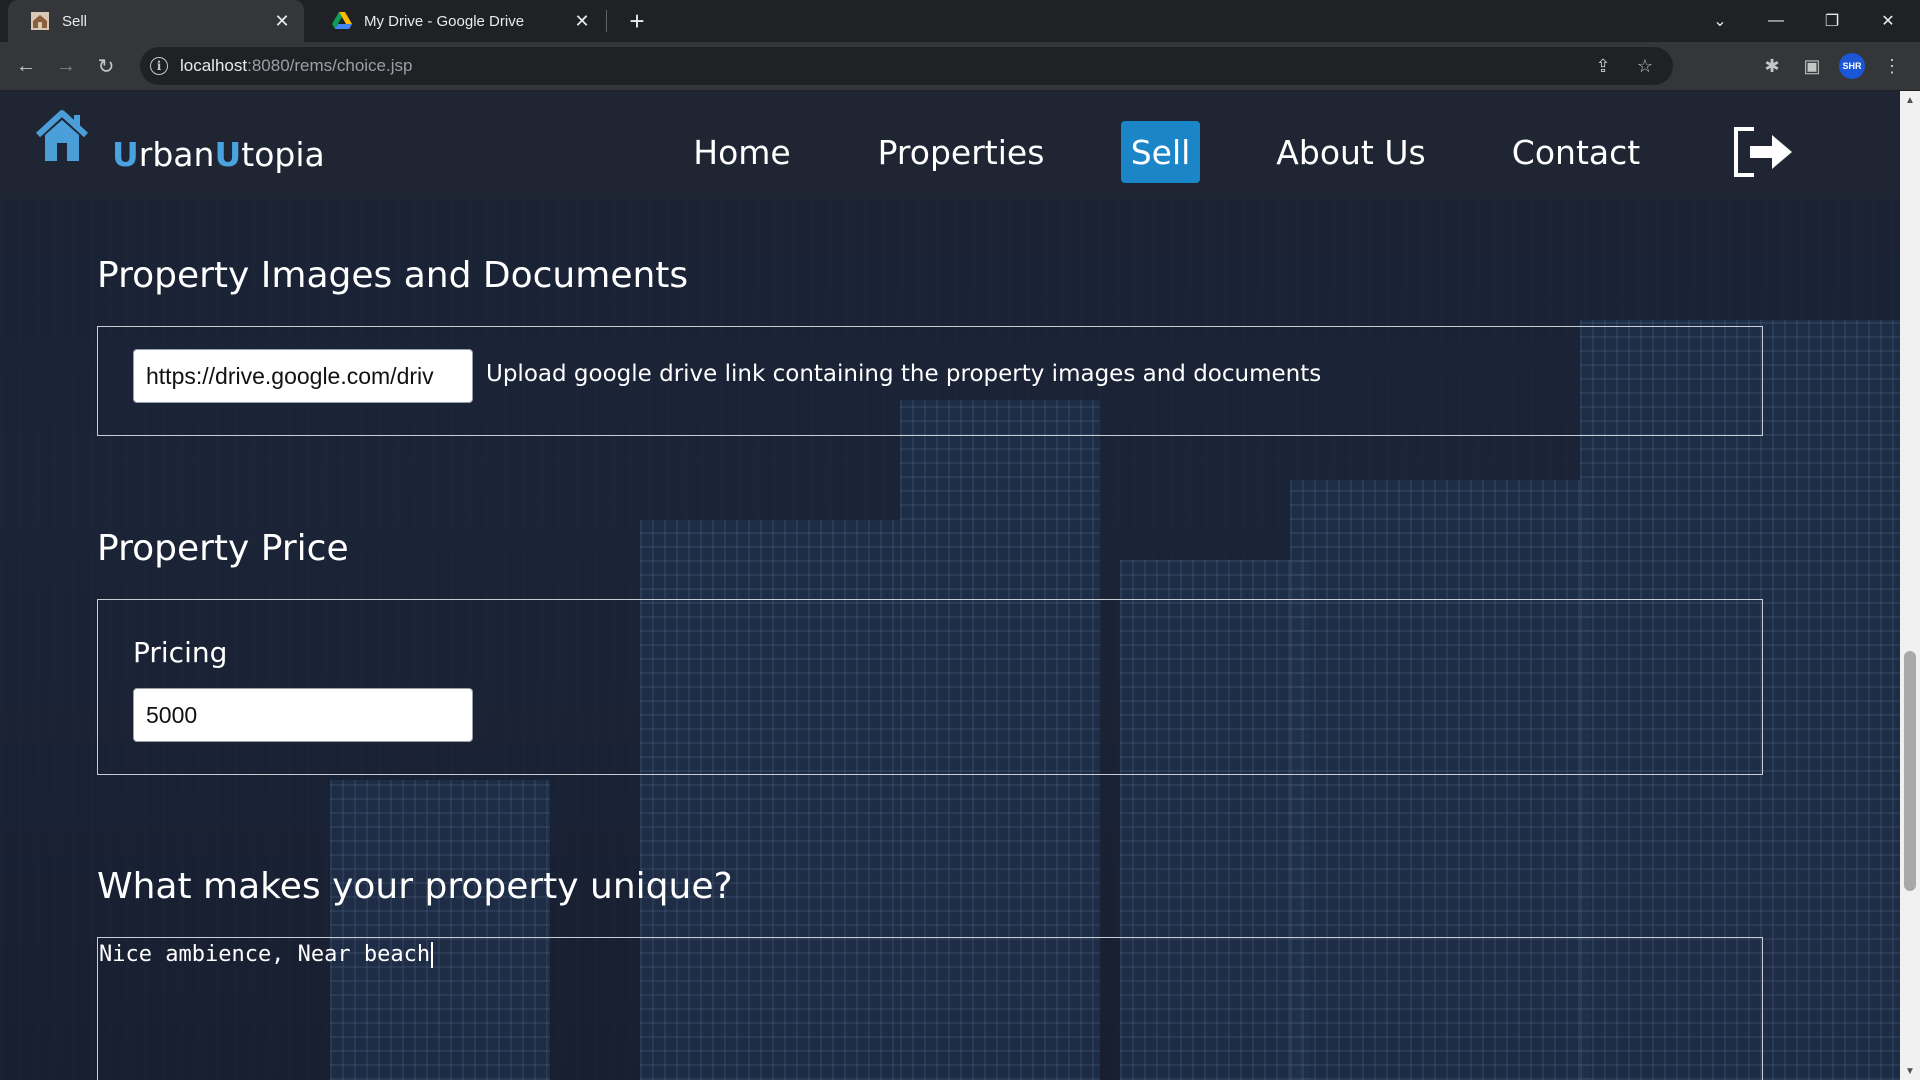  What do you see at coordinates (930, 1008) in the screenshot?
I see `unique-features-textarea: Nice ambience, Near beach` at bounding box center [930, 1008].